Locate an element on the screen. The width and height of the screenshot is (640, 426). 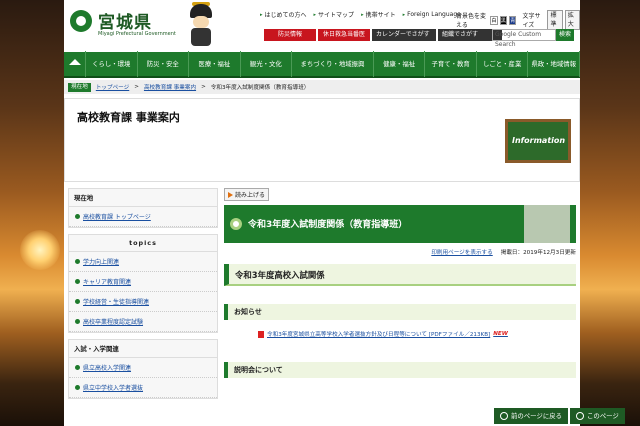
page-title: 令和3年度入試制度関係（教育指導班） is located at coordinates (328, 225).